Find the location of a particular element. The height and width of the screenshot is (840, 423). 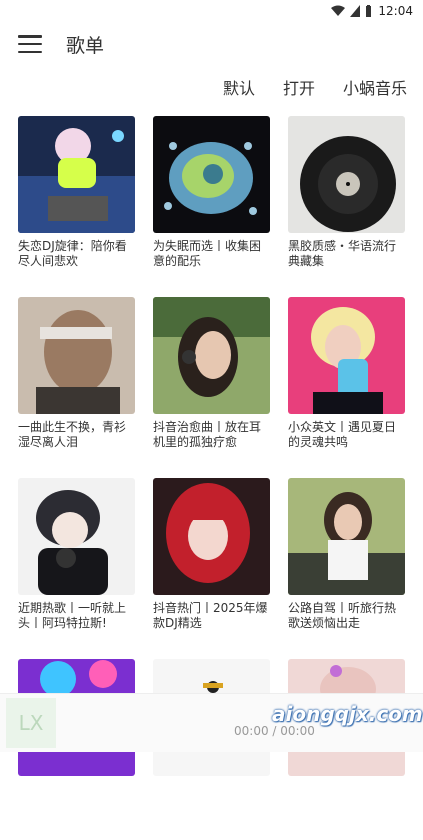

playlist-title: 一曲此生不换，青衫湿尽离人泪 is located at coordinates (72, 434).